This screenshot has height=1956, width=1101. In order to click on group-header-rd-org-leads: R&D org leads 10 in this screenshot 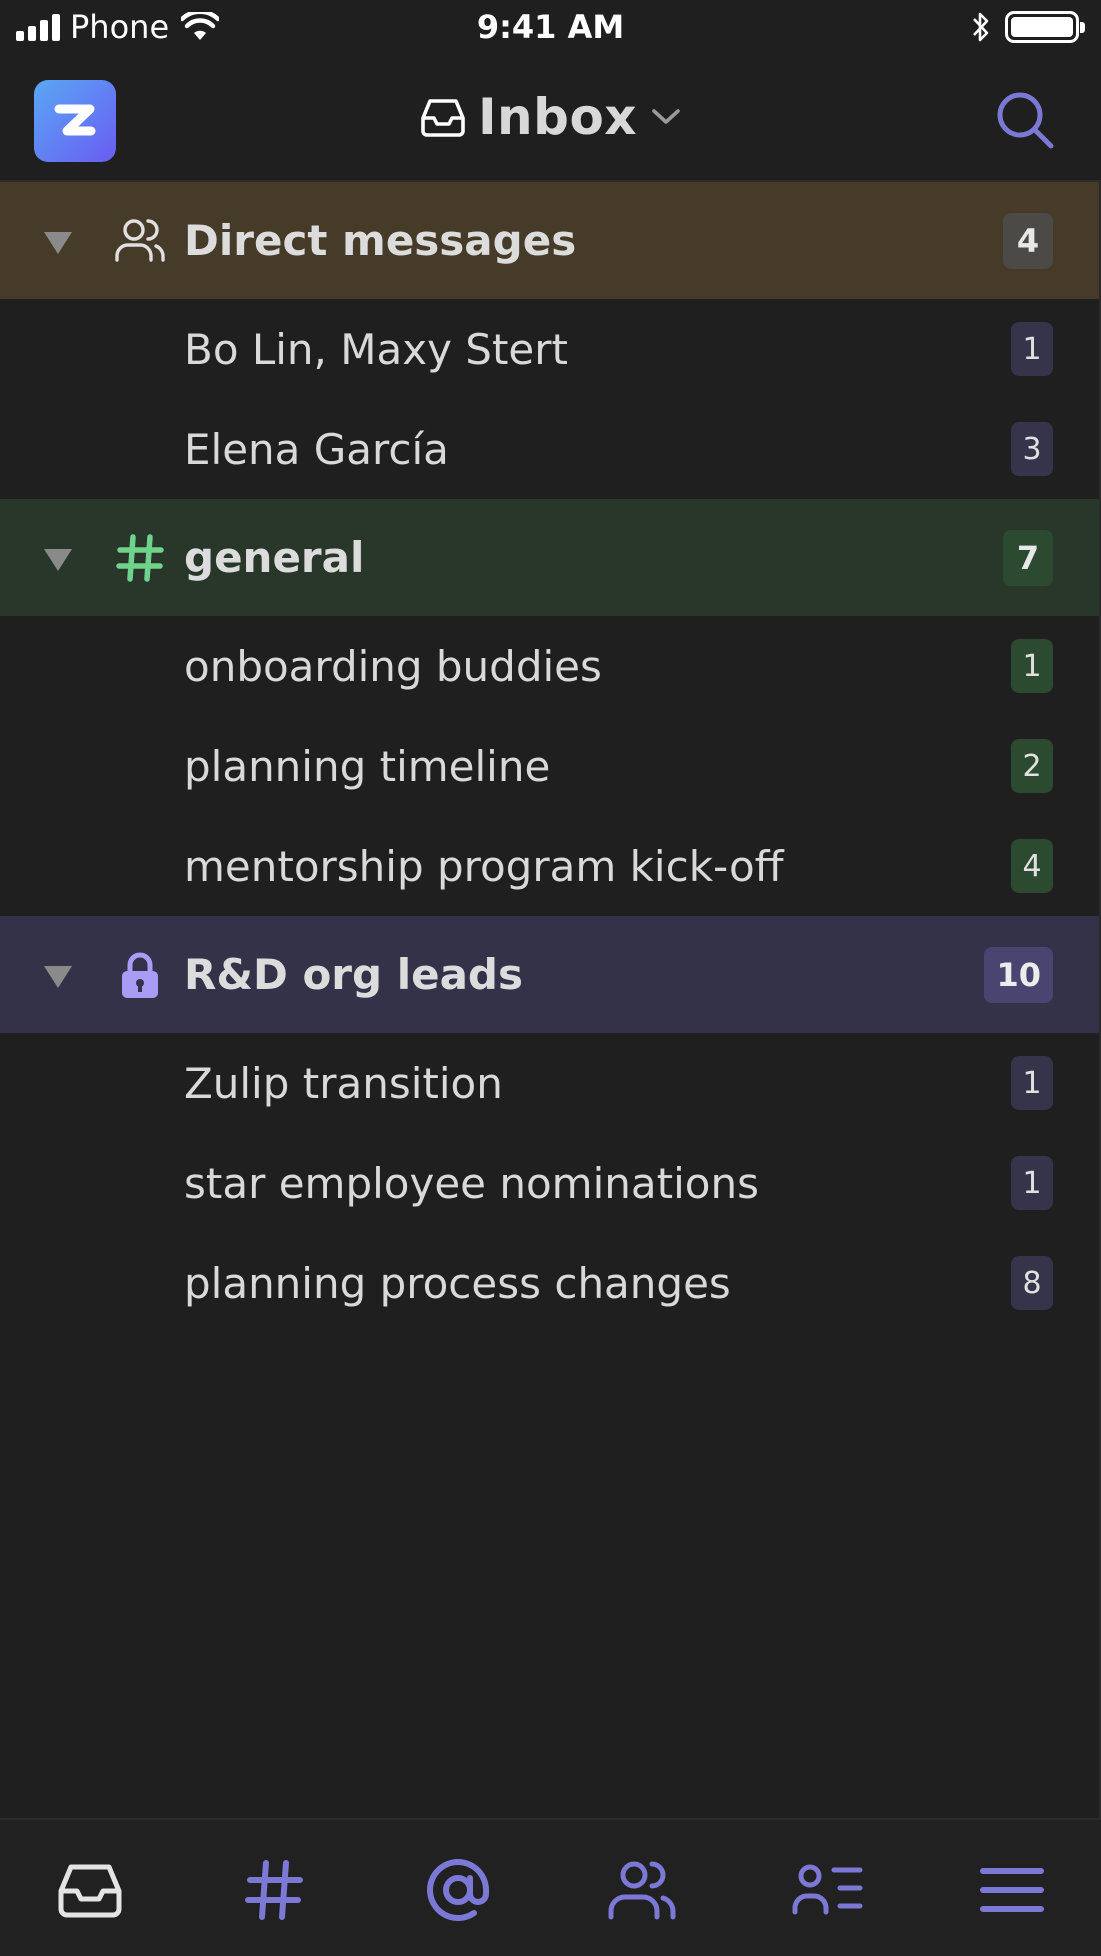, I will do `click(550, 974)`.